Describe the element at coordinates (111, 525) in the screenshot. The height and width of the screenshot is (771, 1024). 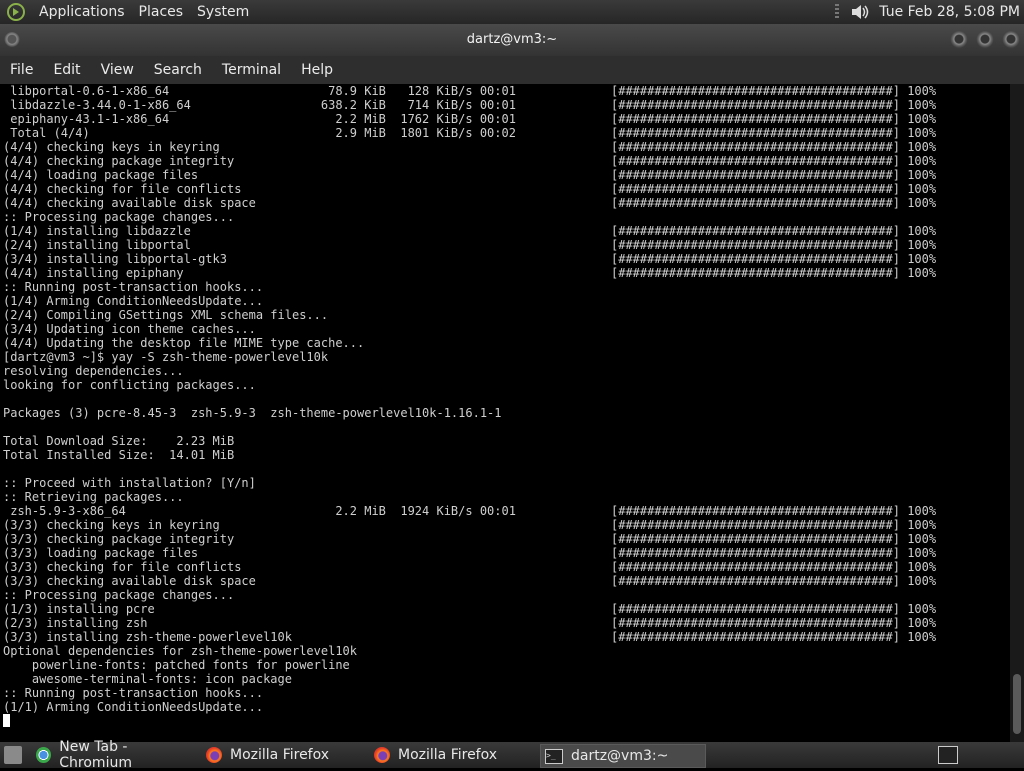
I see `terminal-line: (3/3) checking keys in keyring` at that location.